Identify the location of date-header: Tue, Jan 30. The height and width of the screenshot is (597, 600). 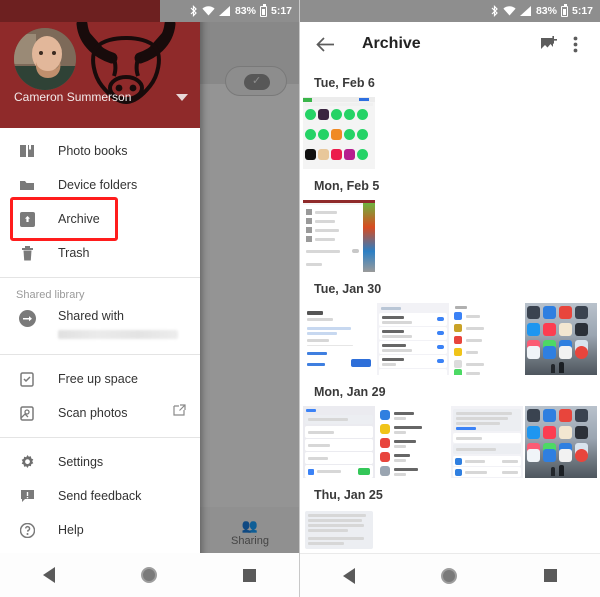
(348, 289).